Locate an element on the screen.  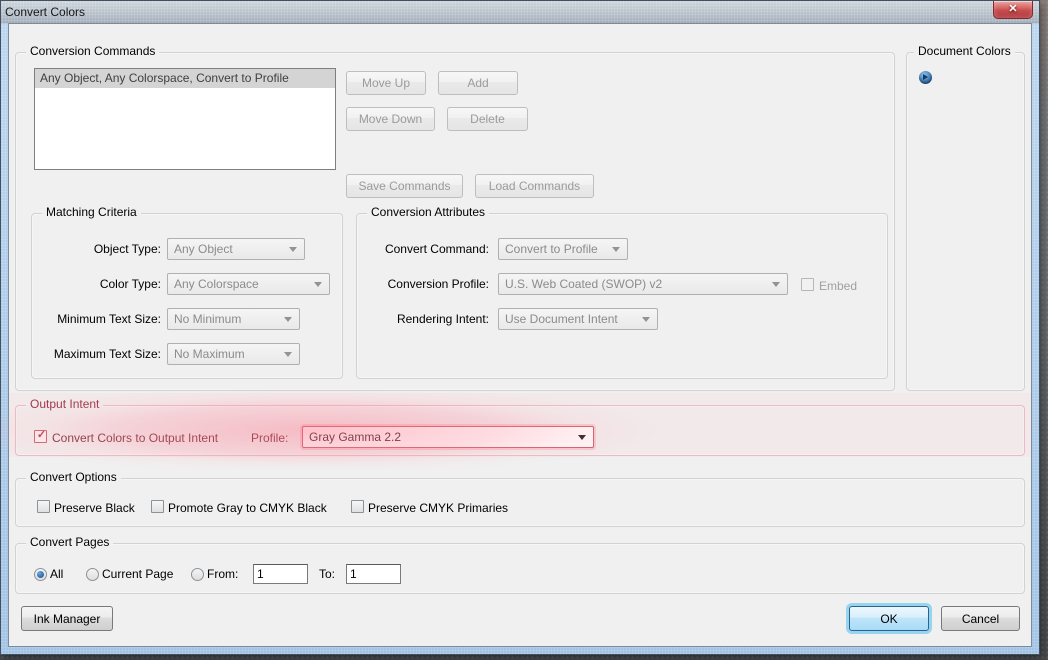
window-title: Convert Colors is located at coordinates (45, 12).